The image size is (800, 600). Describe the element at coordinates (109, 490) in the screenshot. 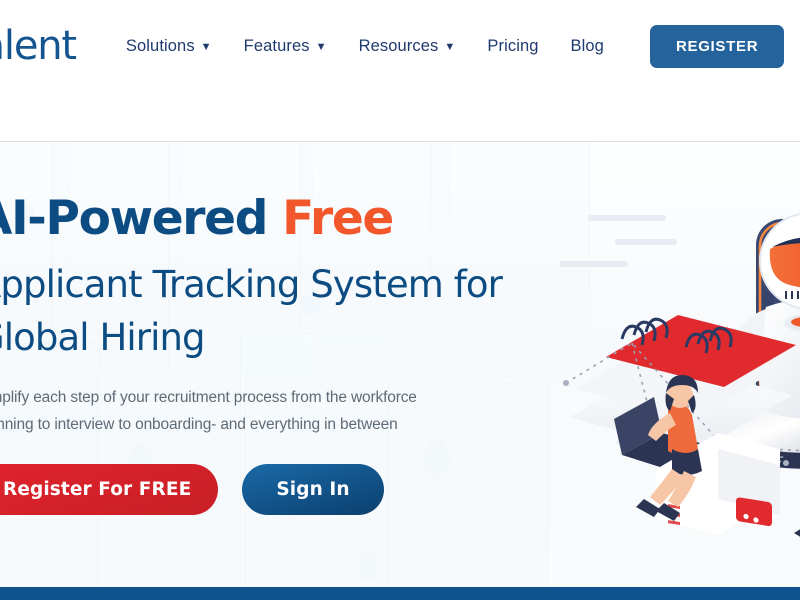

I see `register-for-free-button: Register For FREE` at that location.